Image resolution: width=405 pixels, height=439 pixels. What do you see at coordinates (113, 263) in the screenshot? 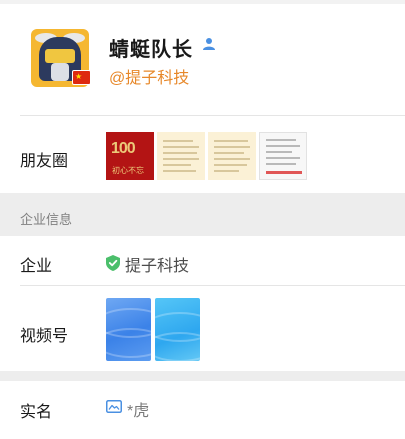
I see `verified-shield-icon` at bounding box center [113, 263].